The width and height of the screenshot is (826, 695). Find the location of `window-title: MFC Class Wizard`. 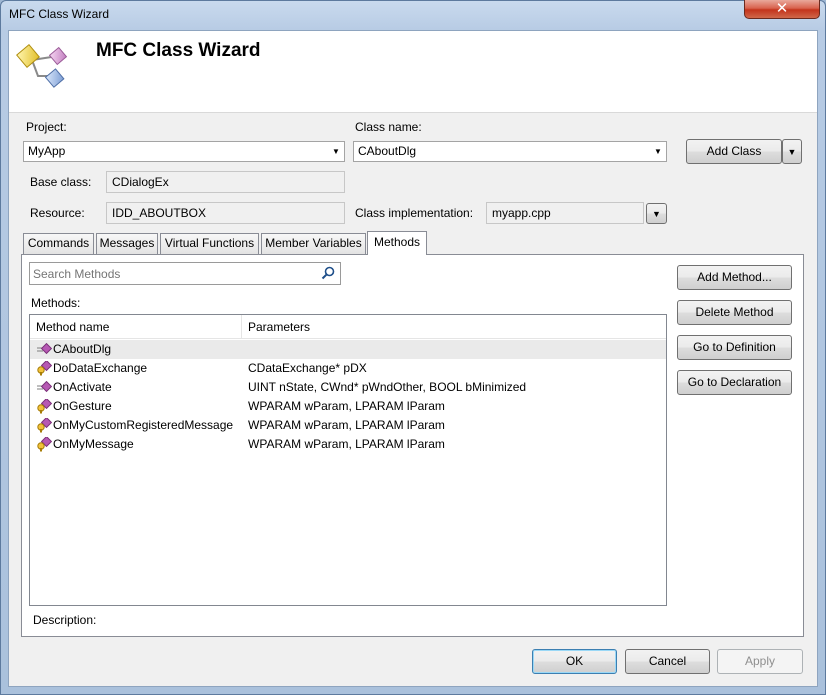

window-title: MFC Class Wizard is located at coordinates (59, 14).